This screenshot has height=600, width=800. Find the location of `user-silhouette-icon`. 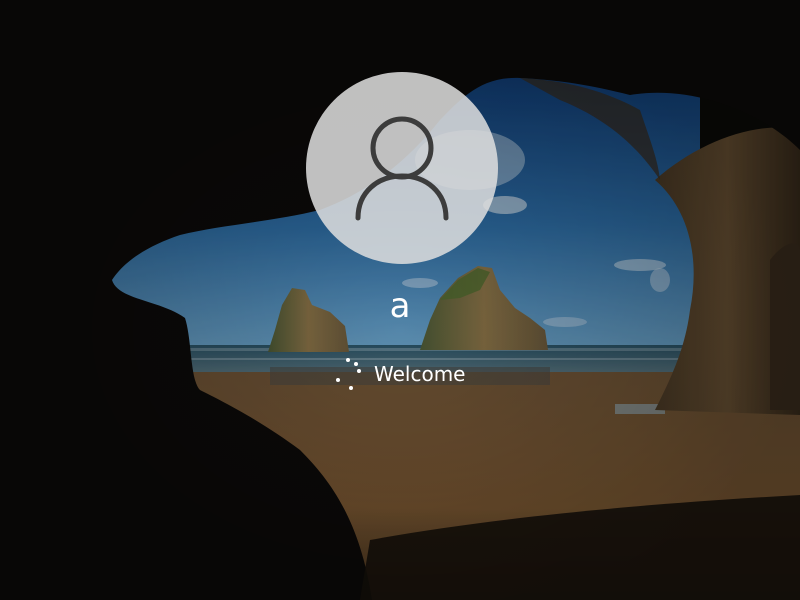

user-silhouette-icon is located at coordinates (402, 168).